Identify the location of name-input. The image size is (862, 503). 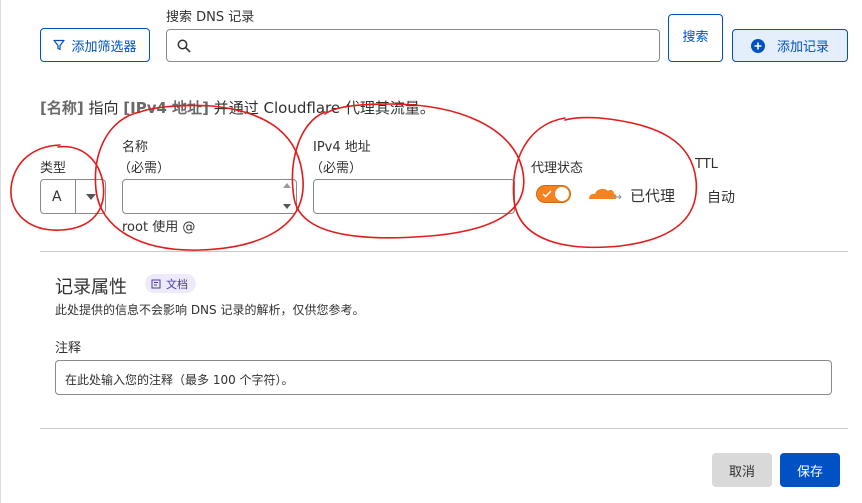
(209, 196).